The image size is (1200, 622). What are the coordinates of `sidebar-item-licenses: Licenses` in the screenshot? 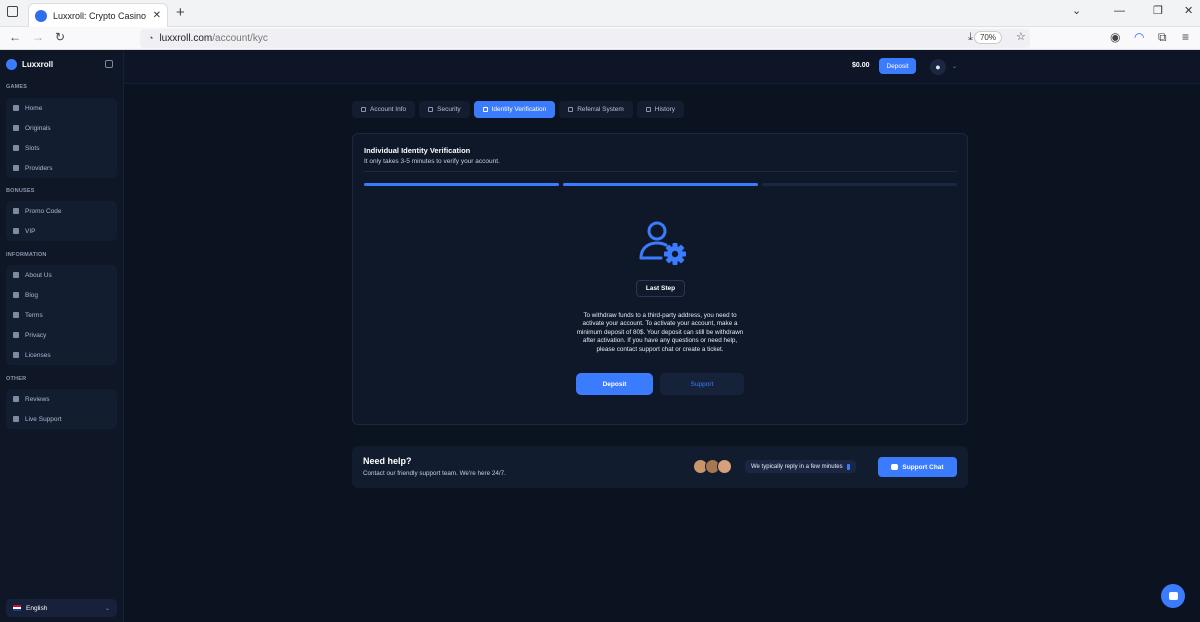 It's located at (61, 355).